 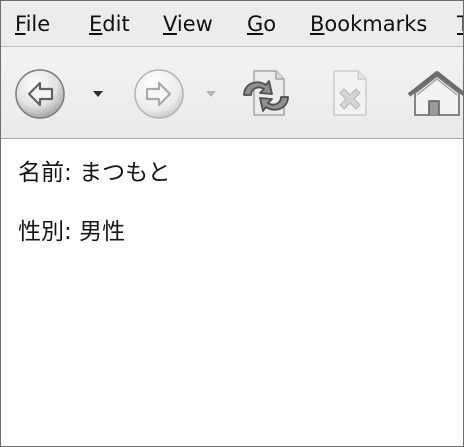 I want to click on menu-view: View, so click(x=188, y=24).